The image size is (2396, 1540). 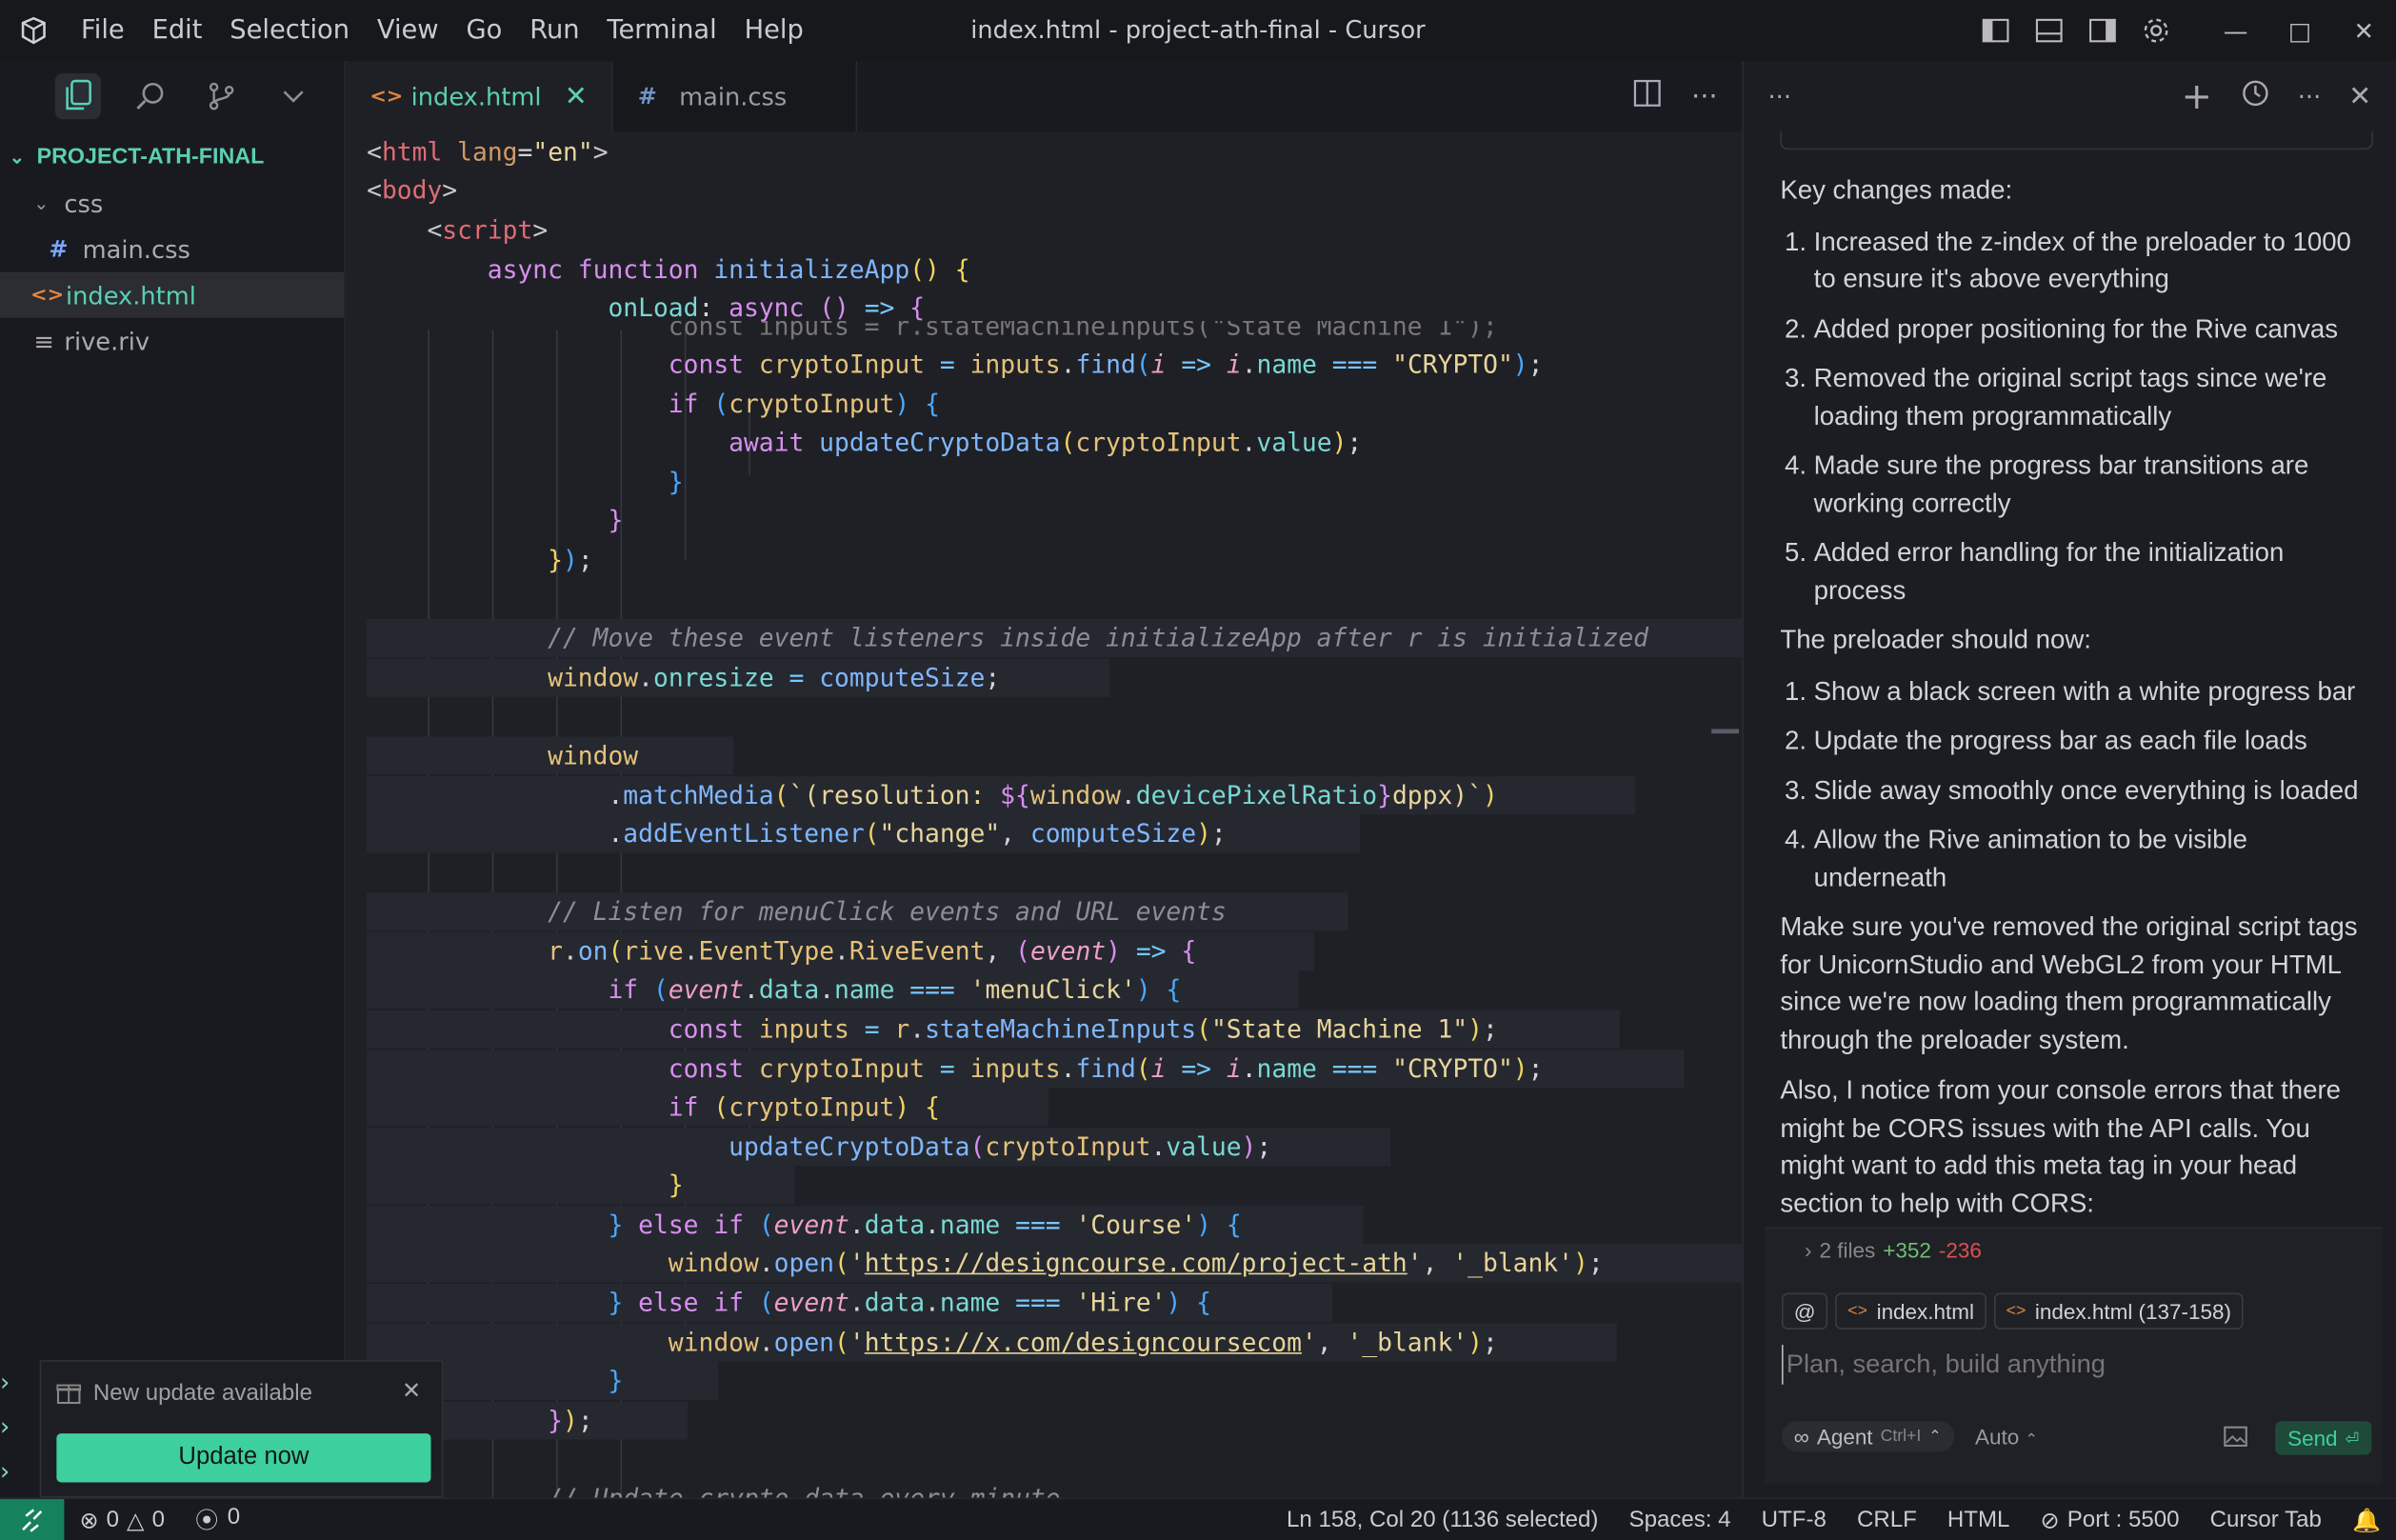 I want to click on toggle-secondary-sidebar-icon, so click(x=2101, y=30).